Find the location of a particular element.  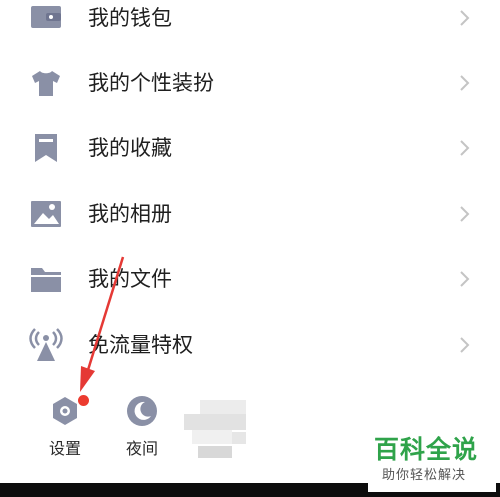

menu-item-label: 免流量特权 is located at coordinates (140, 345).